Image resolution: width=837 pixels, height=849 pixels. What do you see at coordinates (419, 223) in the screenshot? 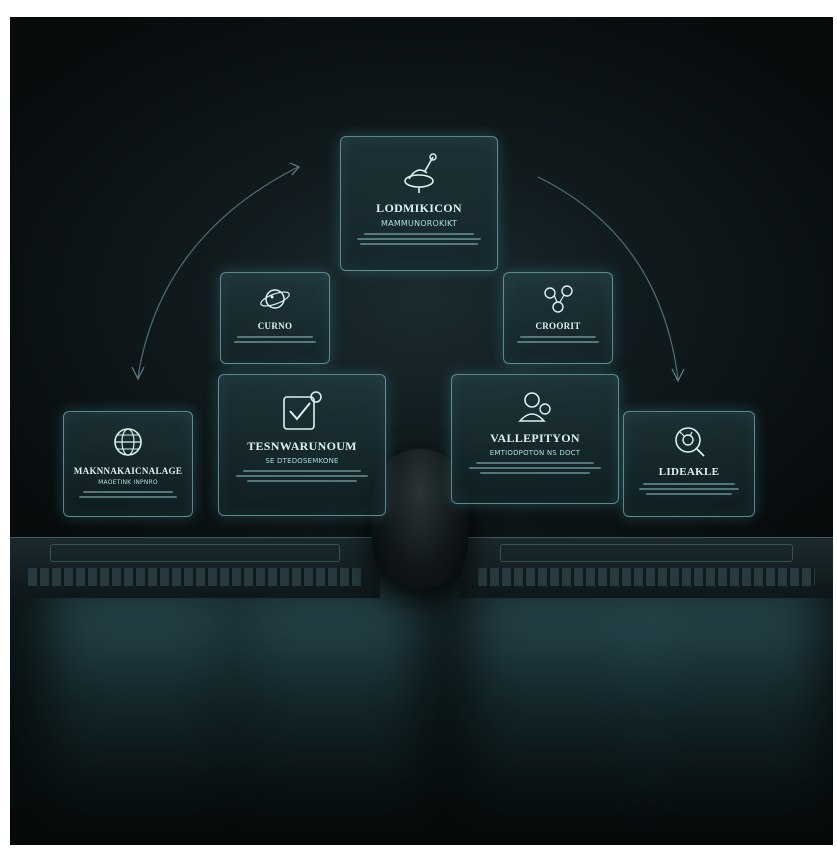
I see `panel-subtitle: MAMMUNOROKIKT` at bounding box center [419, 223].